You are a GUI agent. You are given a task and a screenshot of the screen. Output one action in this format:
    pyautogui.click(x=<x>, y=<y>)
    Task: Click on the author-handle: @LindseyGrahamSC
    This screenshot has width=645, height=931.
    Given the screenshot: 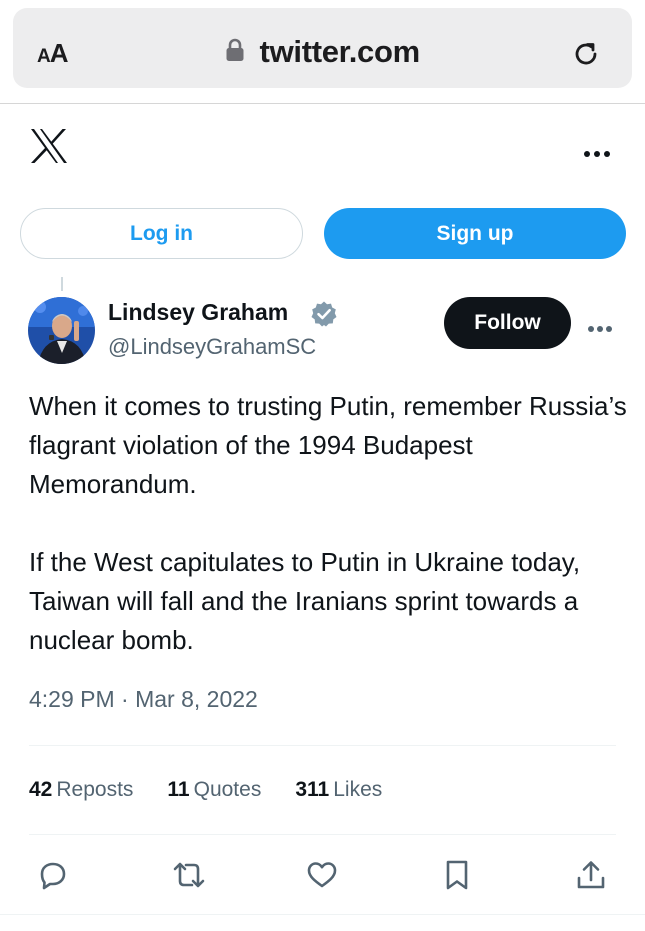 What is the action you would take?
    pyautogui.click(x=212, y=347)
    